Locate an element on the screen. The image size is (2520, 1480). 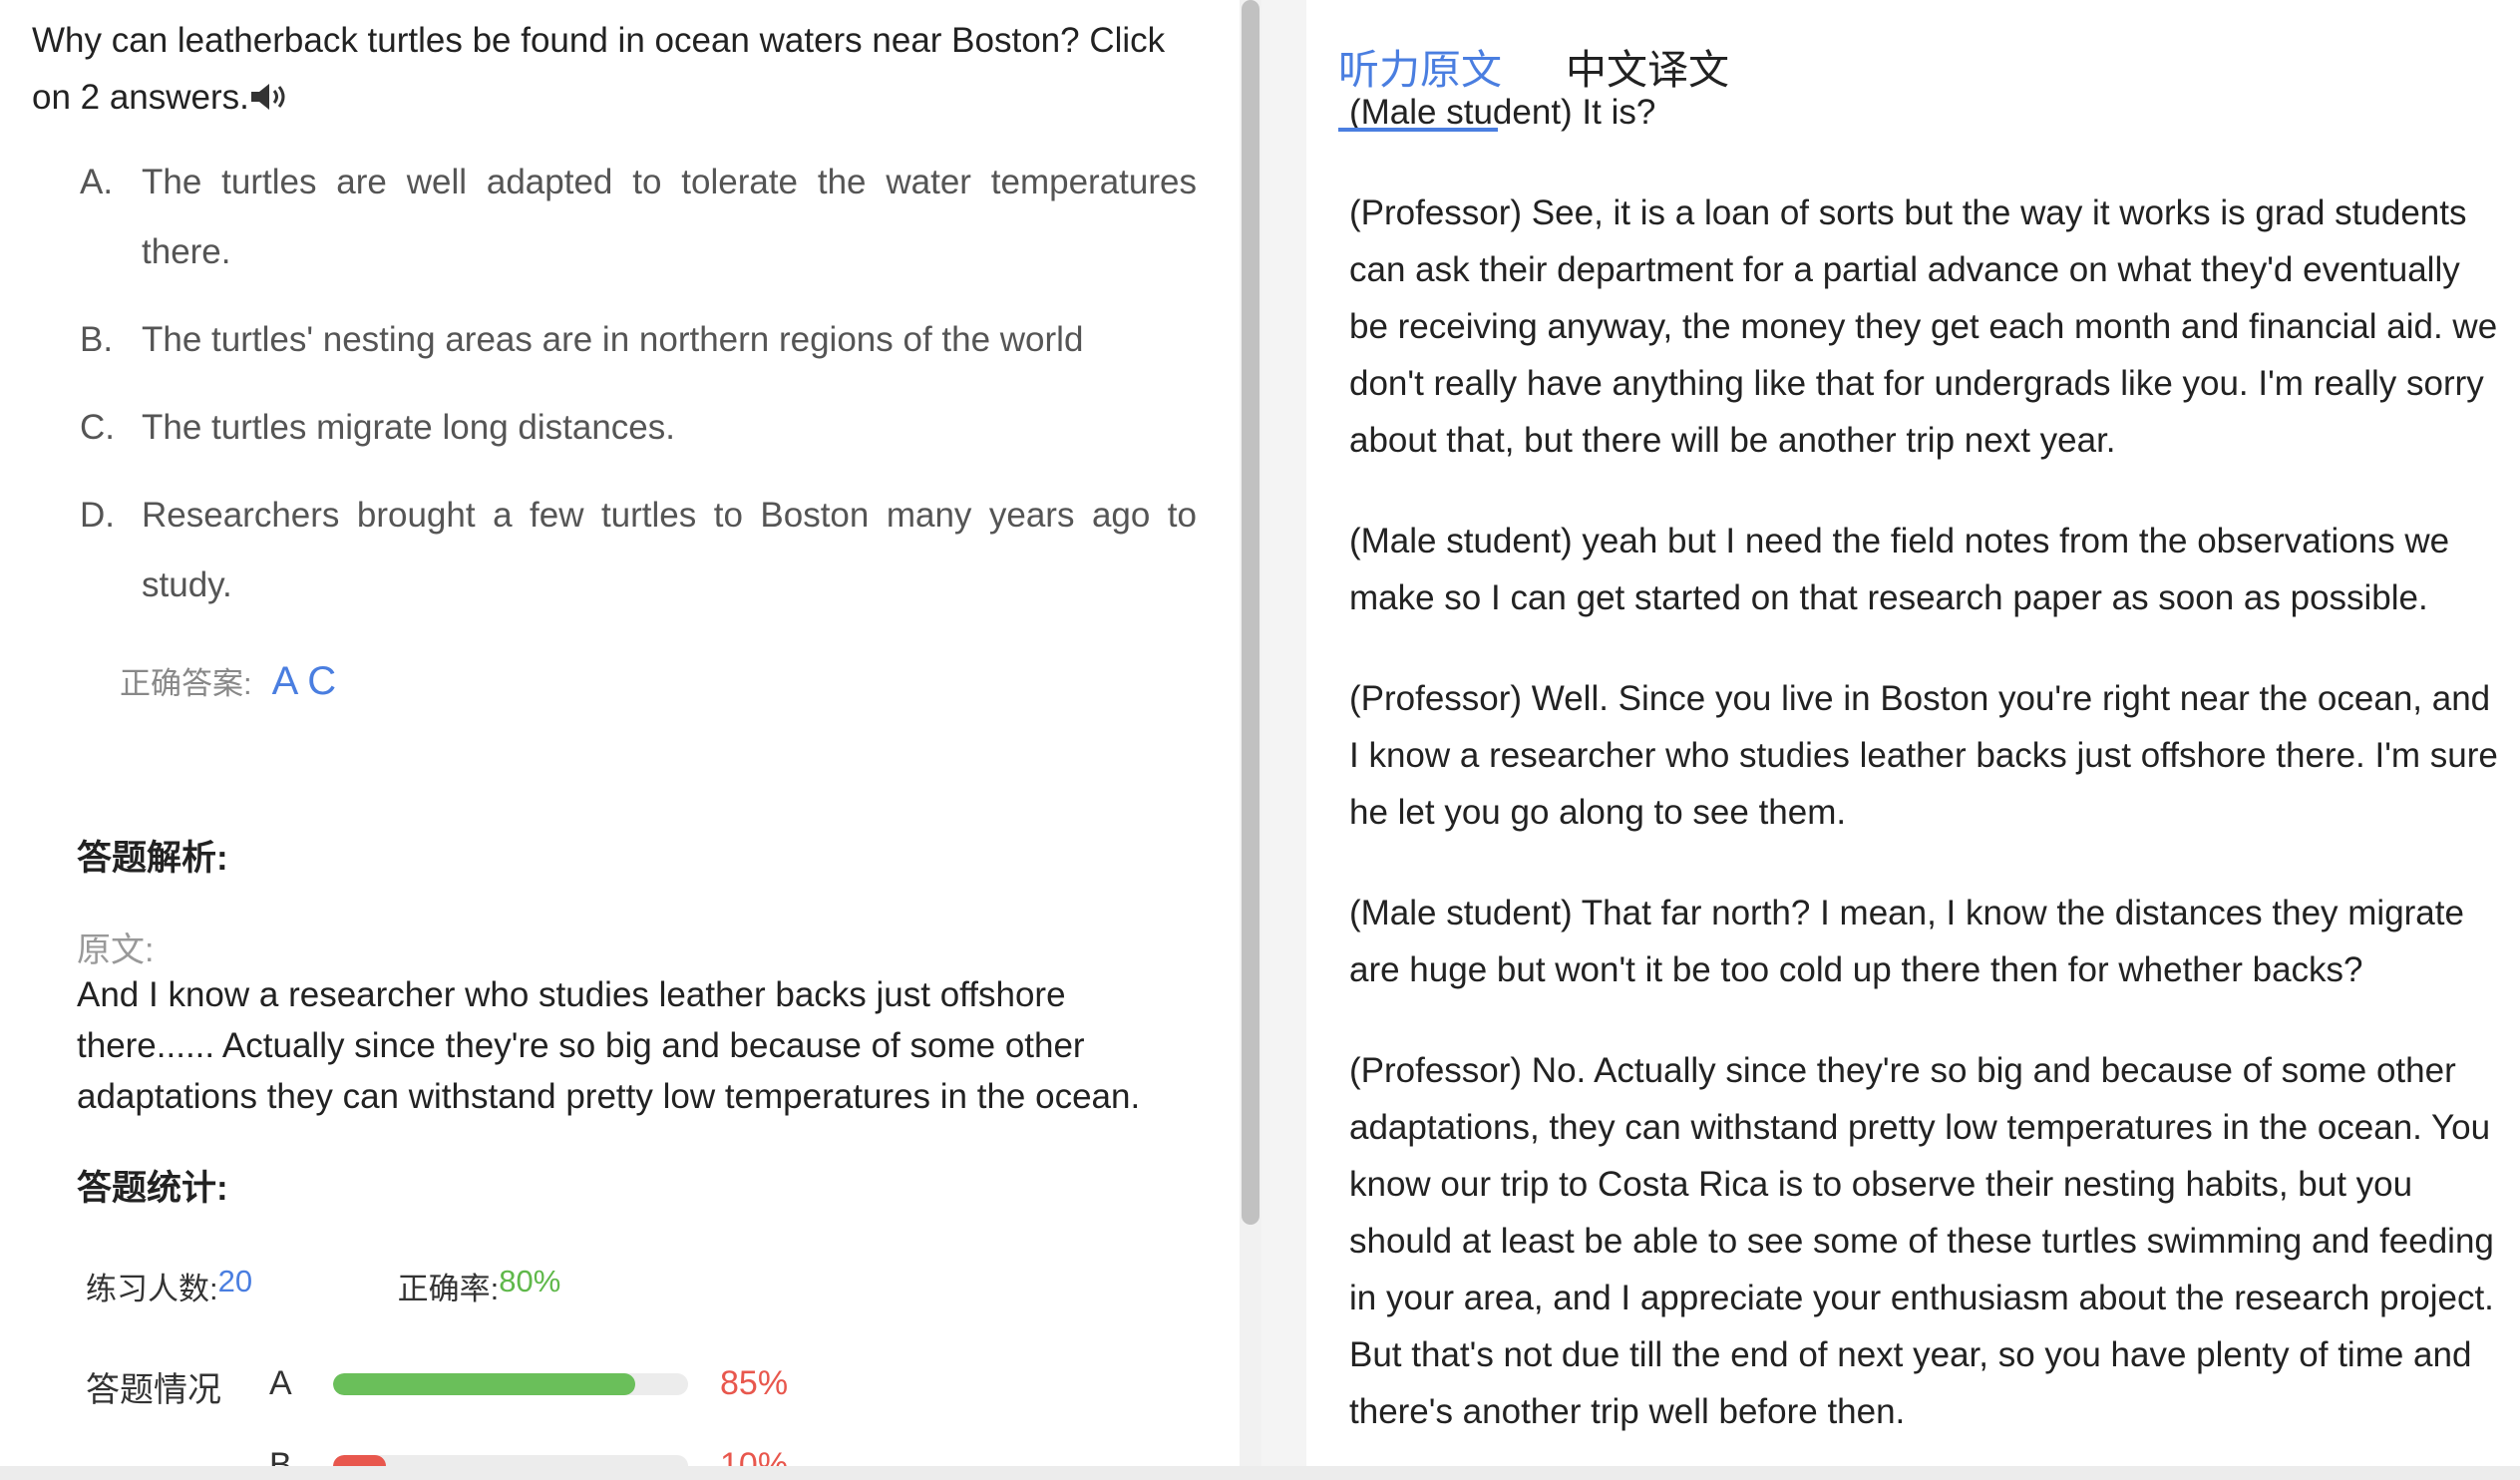
bottom-edge is located at coordinates (1260, 1473).